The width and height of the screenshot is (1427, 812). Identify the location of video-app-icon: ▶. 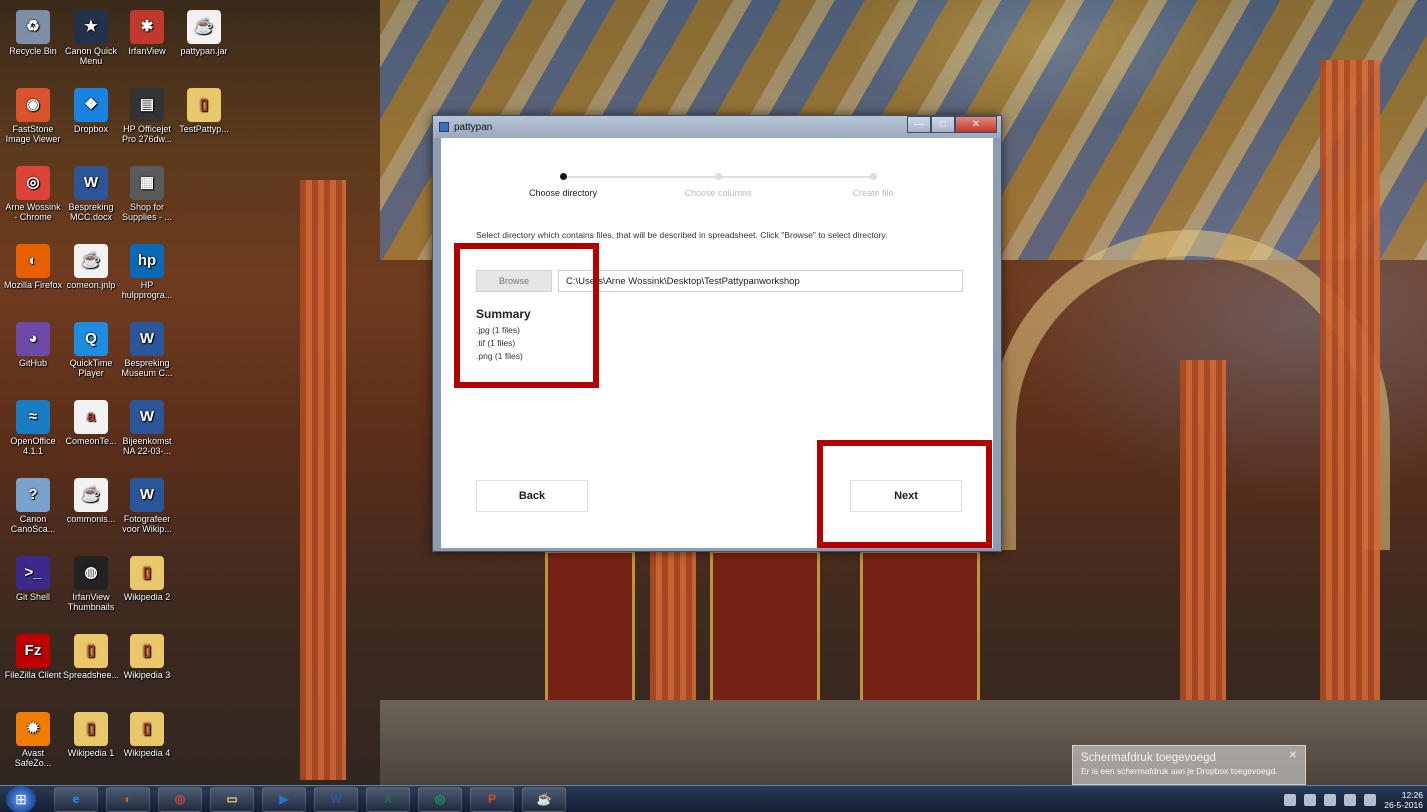
(284, 799).